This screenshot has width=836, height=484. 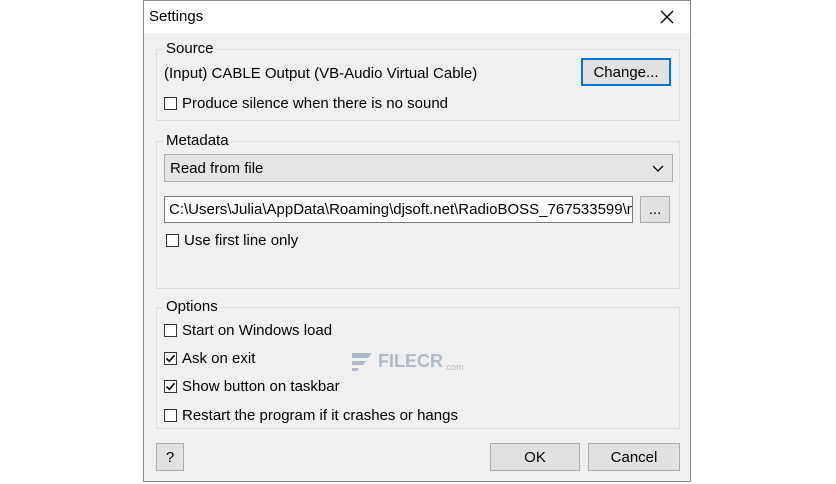 What do you see at coordinates (257, 330) in the screenshot?
I see `option-label: Start on Windows load` at bounding box center [257, 330].